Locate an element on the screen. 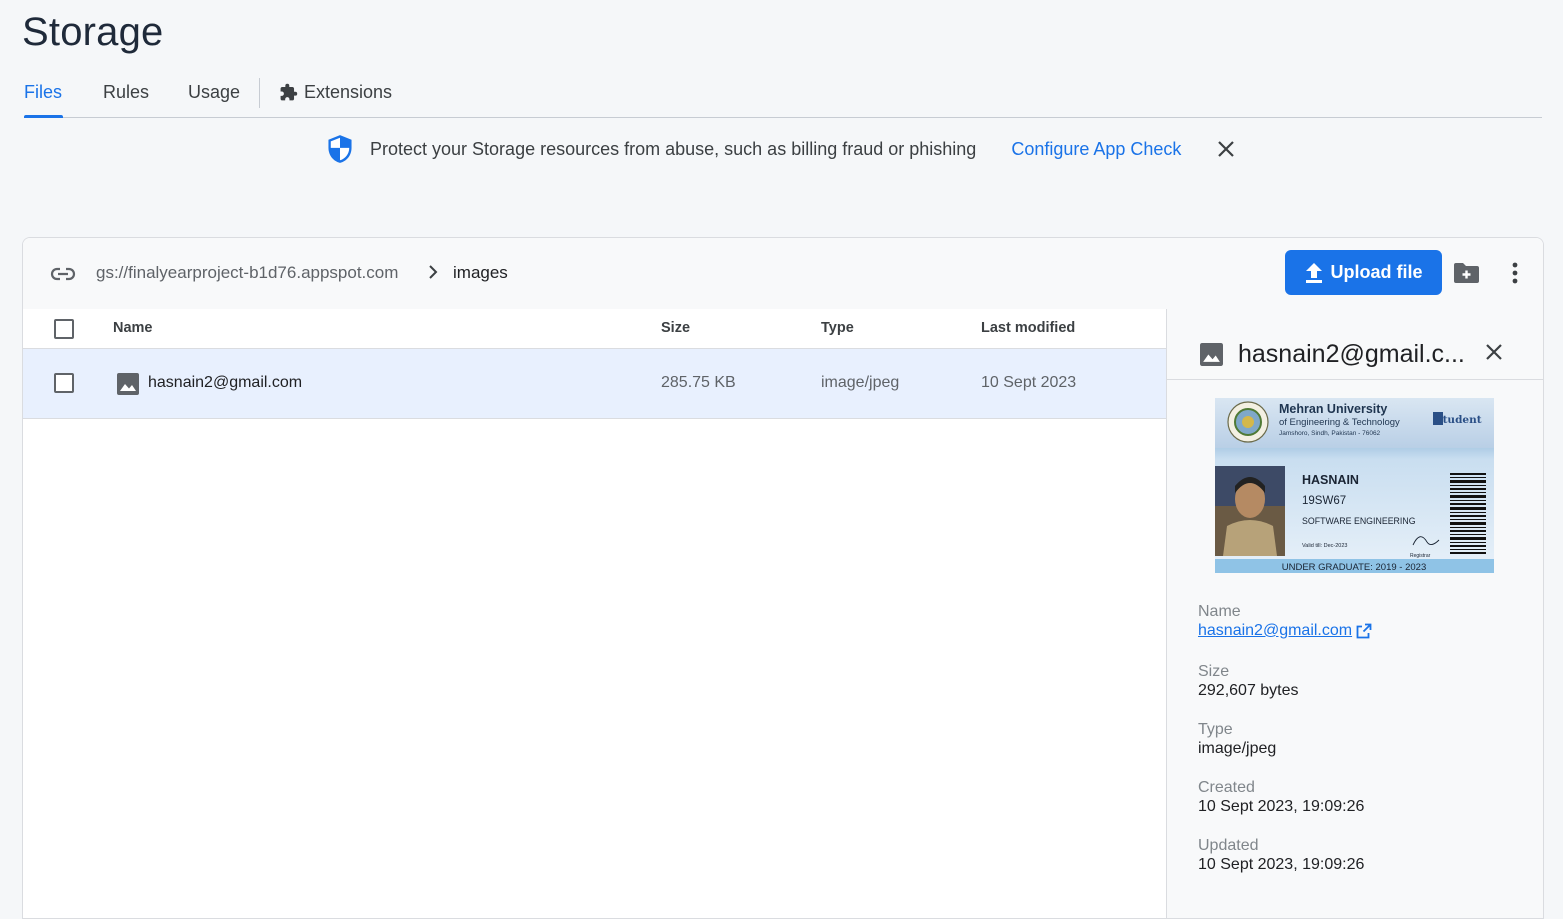 The height and width of the screenshot is (919, 1563). meta-type: Type image/jpeg is located at coordinates (1237, 739).